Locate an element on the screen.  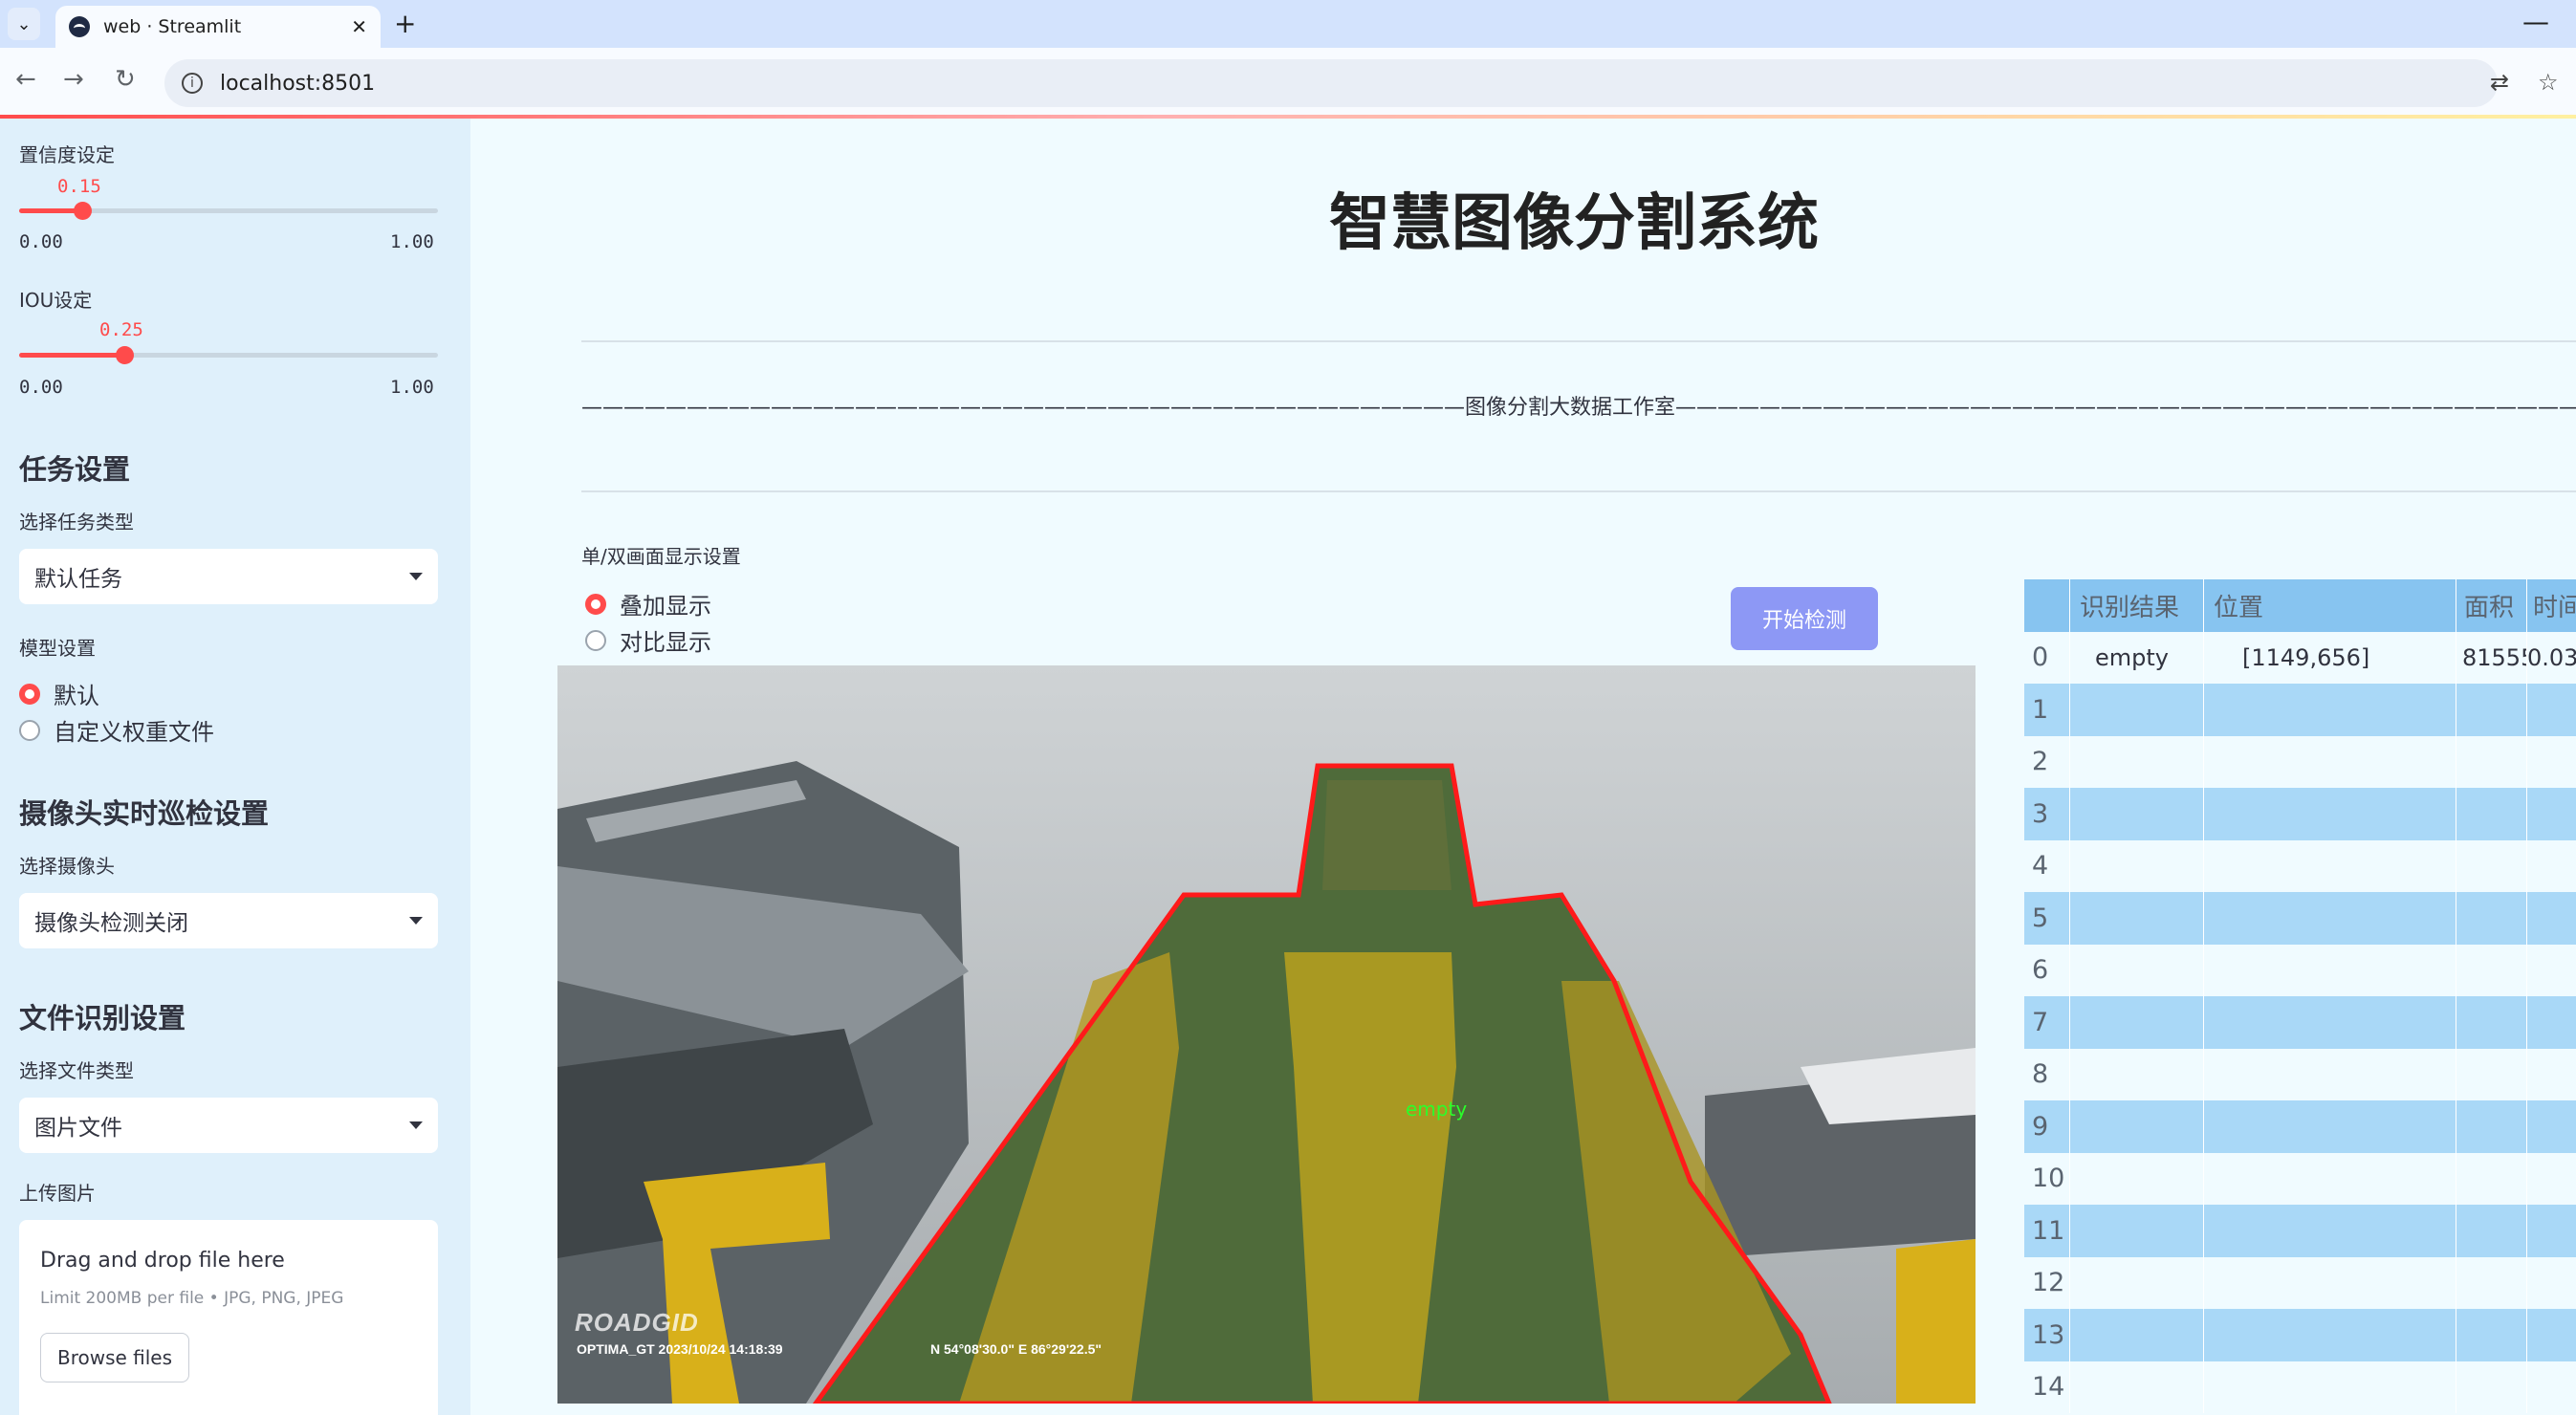
translate-icon: ⇄ is located at coordinates (2499, 82).